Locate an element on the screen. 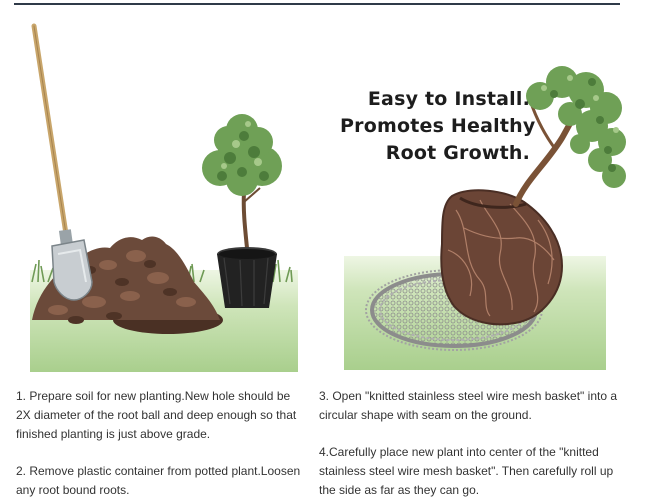 The image size is (650, 500). headline-line-3: Root Growth. is located at coordinates (457, 153).